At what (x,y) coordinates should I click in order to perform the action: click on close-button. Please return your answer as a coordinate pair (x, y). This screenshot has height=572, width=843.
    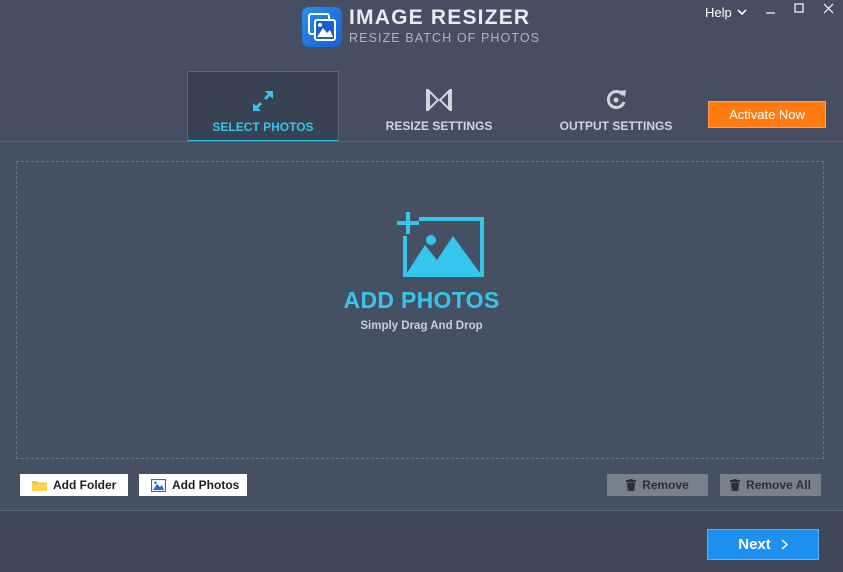
    Looking at the image, I should click on (829, 10).